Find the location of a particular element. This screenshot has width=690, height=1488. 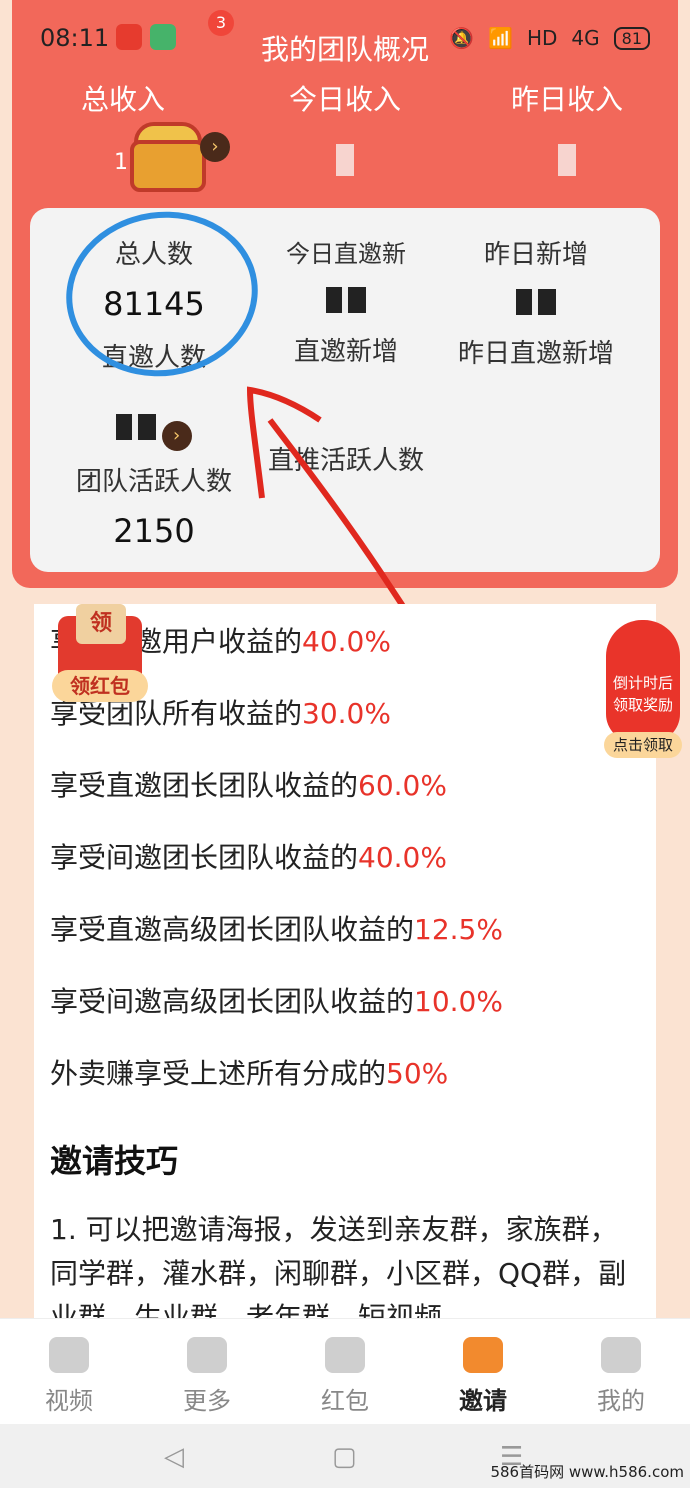

envelope-top-label: 领 is located at coordinates (101, 624).